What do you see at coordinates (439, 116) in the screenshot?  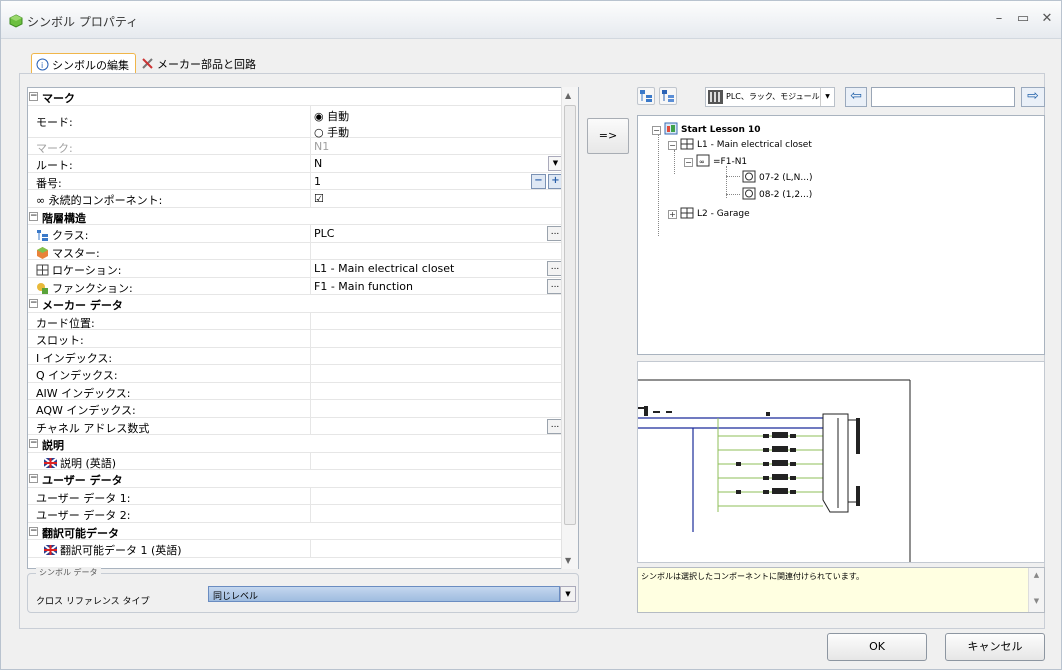 I see `radio-auto: ◉ 自動` at bounding box center [439, 116].